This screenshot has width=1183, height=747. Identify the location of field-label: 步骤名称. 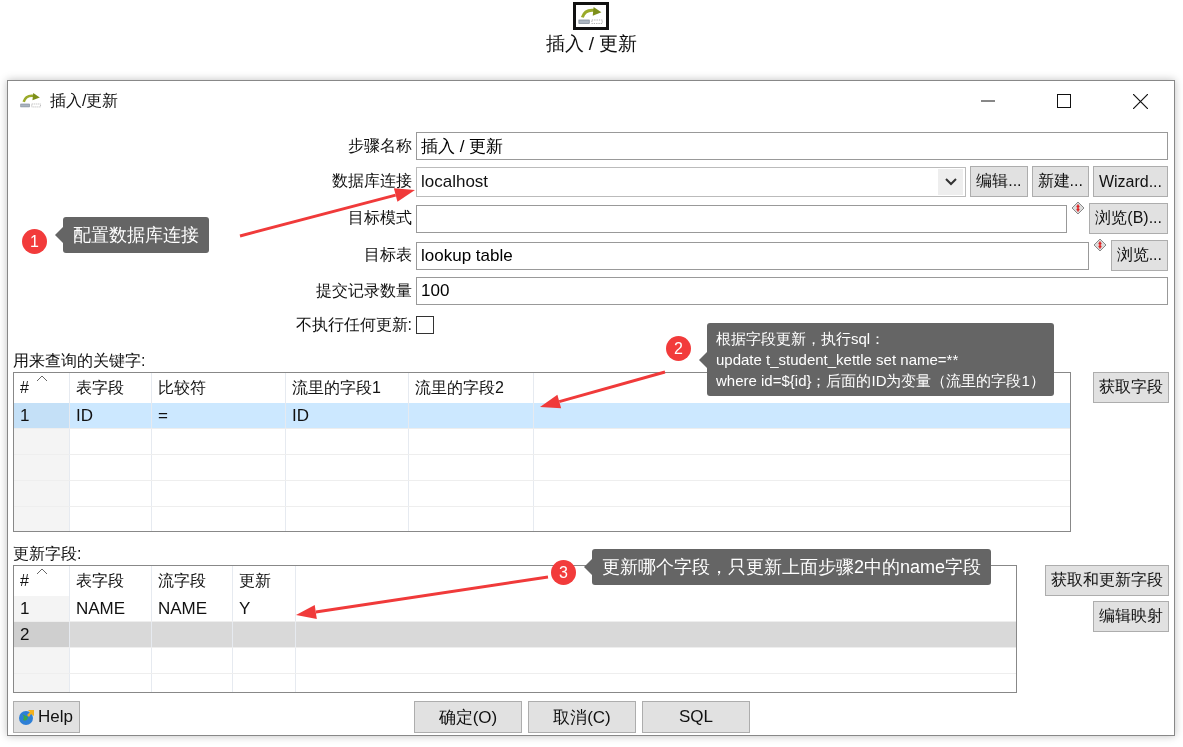
(379, 145).